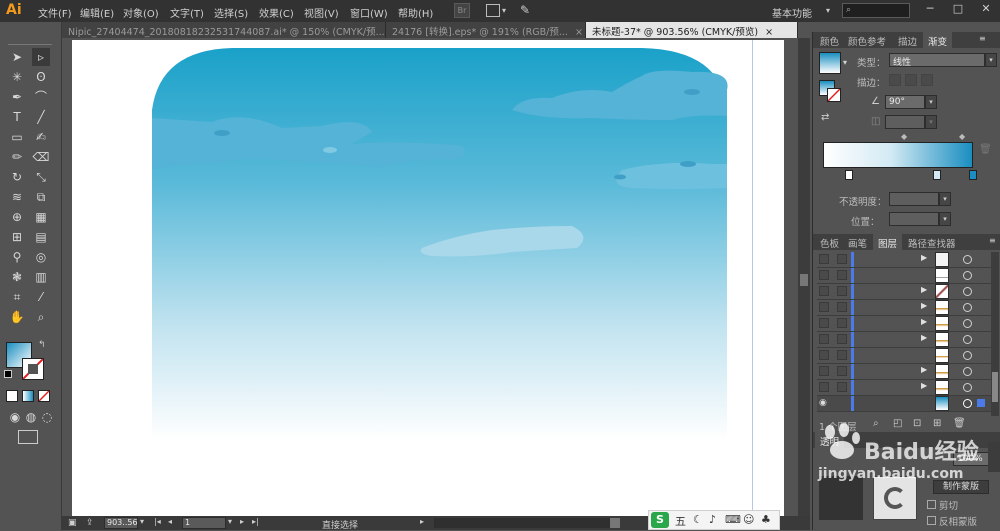 The image size is (1000, 531). Describe the element at coordinates (733, 519) in the screenshot. I see `keyboard-icon: ⌨` at that location.